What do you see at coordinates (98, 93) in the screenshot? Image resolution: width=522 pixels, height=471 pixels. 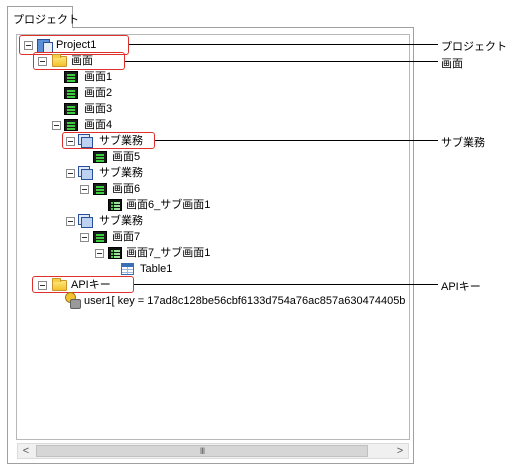 I see `tree-node-screen-2: 画面2` at bounding box center [98, 93].